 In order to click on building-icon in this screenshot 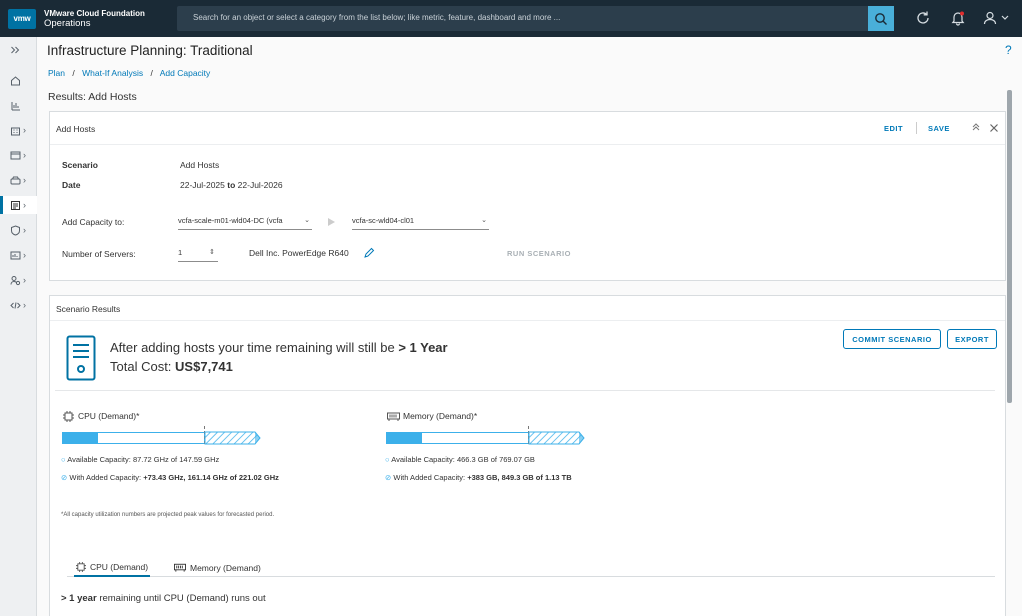, I will do `click(15, 131)`.